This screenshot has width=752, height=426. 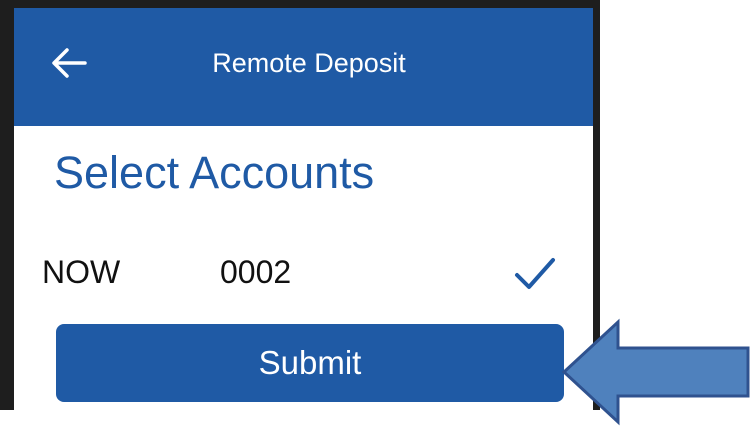 I want to click on checkmark-icon, so click(x=535, y=273).